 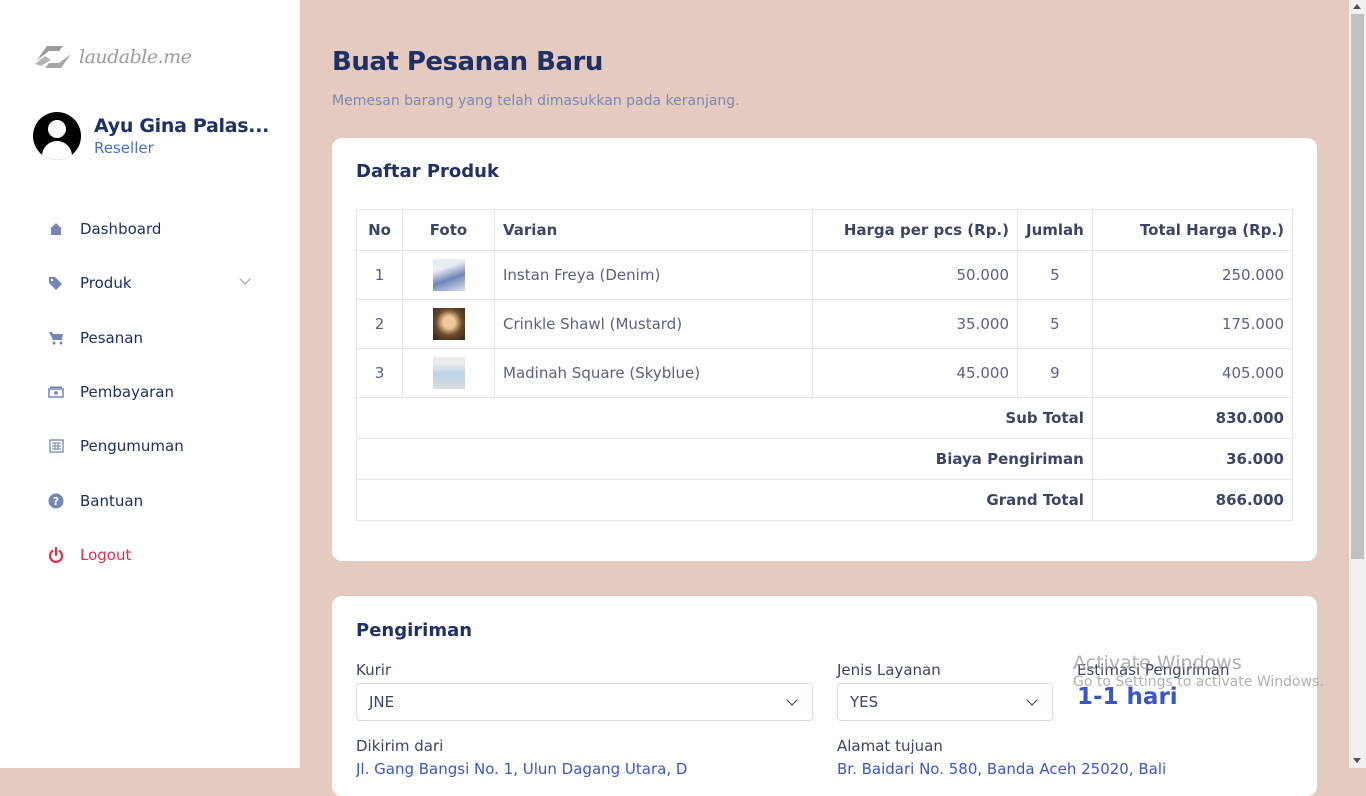 What do you see at coordinates (1192, 275) in the screenshot?
I see `row-total: 250.000` at bounding box center [1192, 275].